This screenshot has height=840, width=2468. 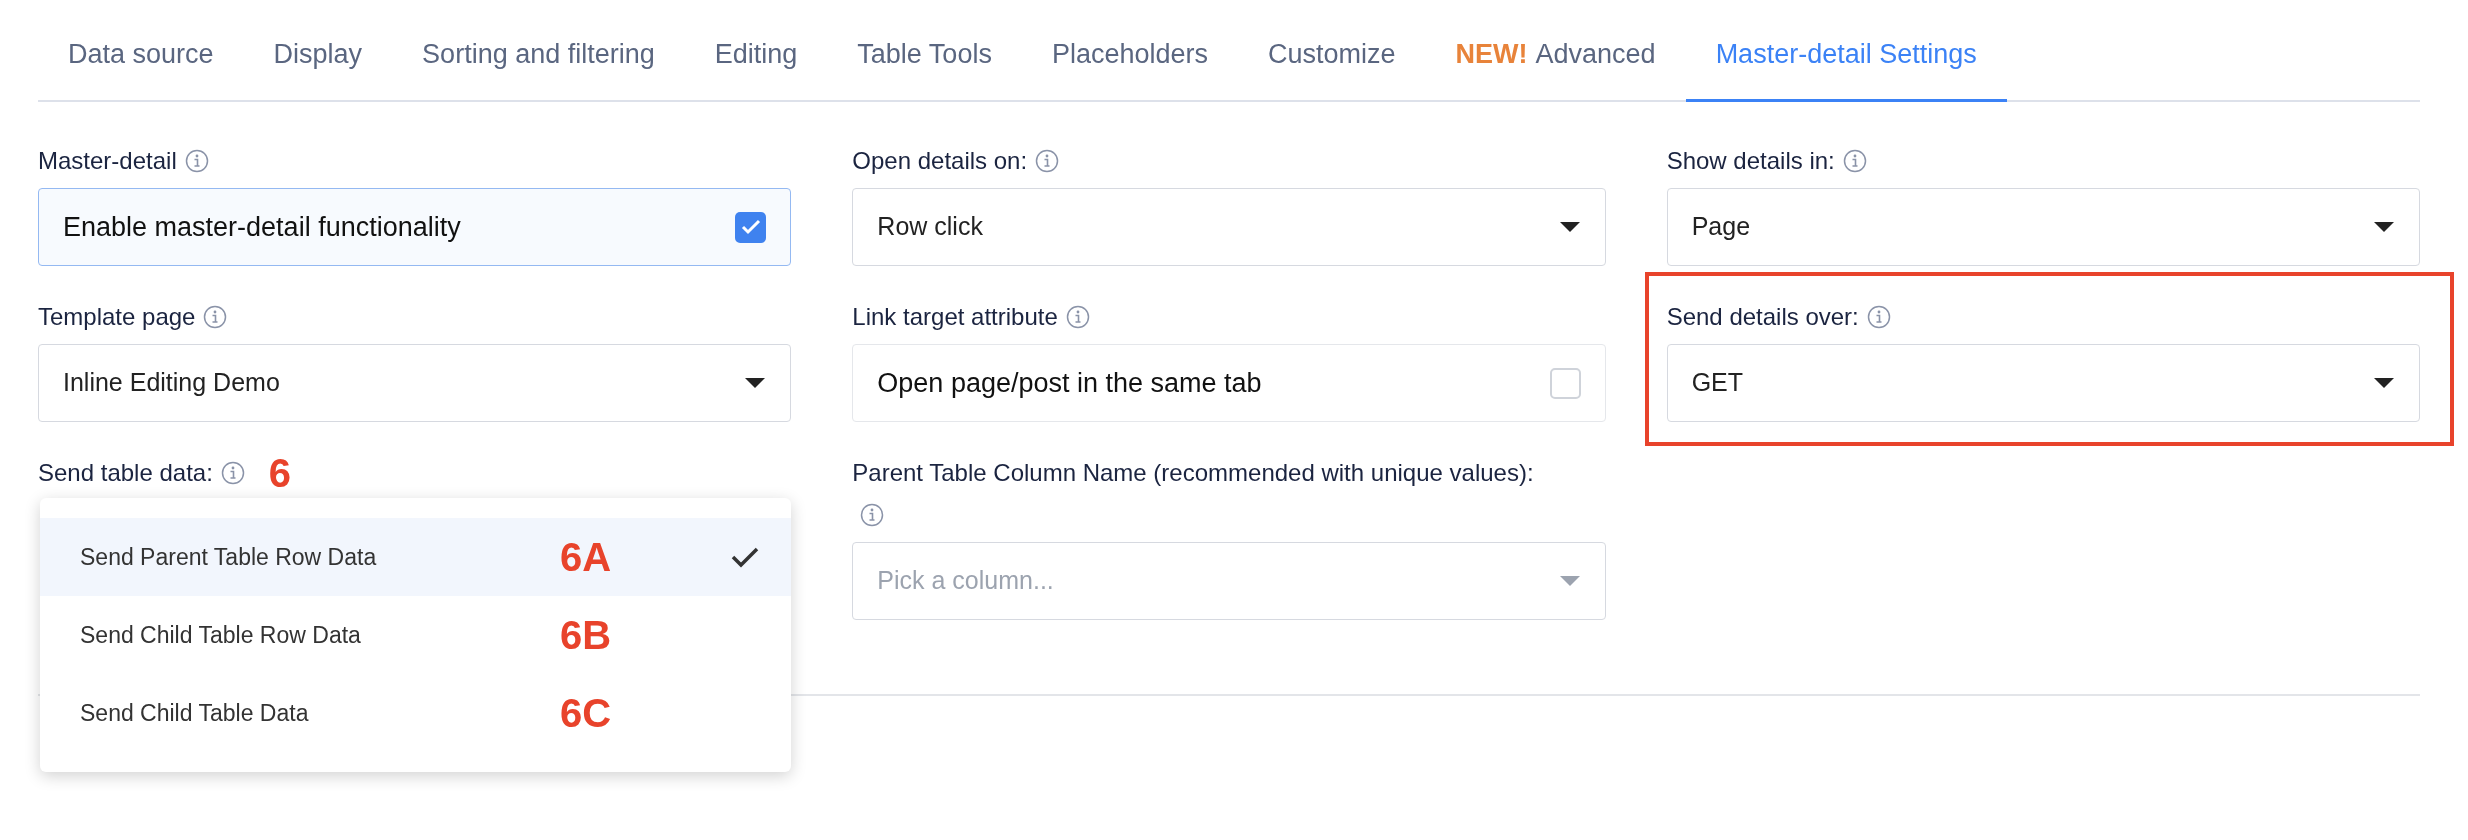 What do you see at coordinates (1129, 56) in the screenshot?
I see `tab: Placeholders` at bounding box center [1129, 56].